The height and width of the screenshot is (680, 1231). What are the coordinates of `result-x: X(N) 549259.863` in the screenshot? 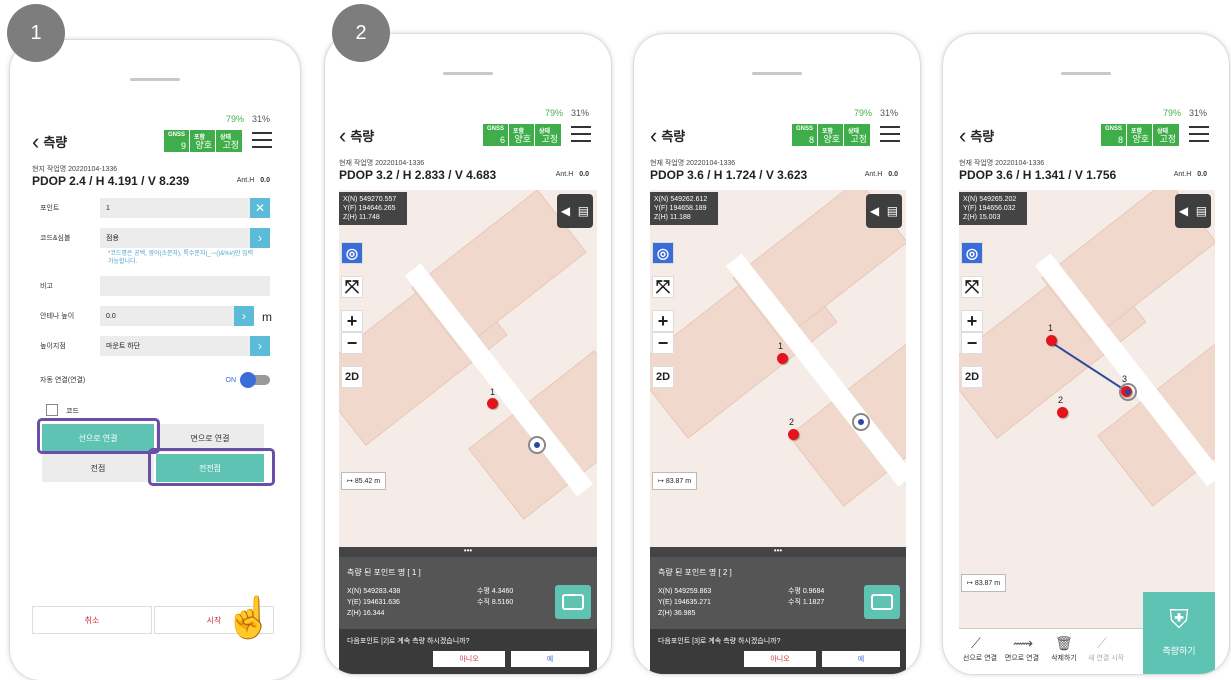 It's located at (685, 591).